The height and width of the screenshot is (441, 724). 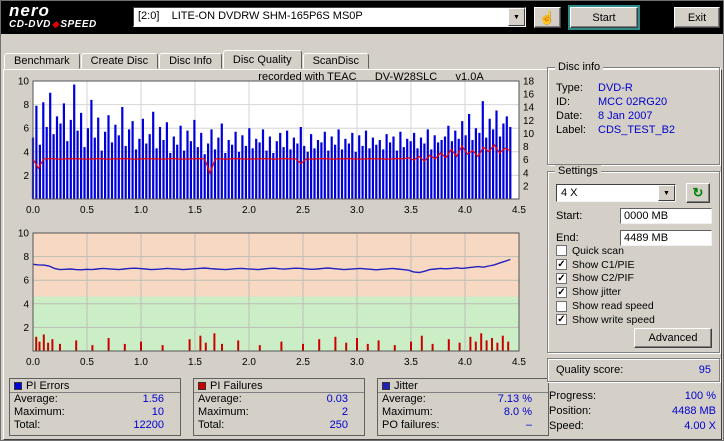 What do you see at coordinates (87, 362) in the screenshot?
I see `svg-text: 0.5` at bounding box center [87, 362].